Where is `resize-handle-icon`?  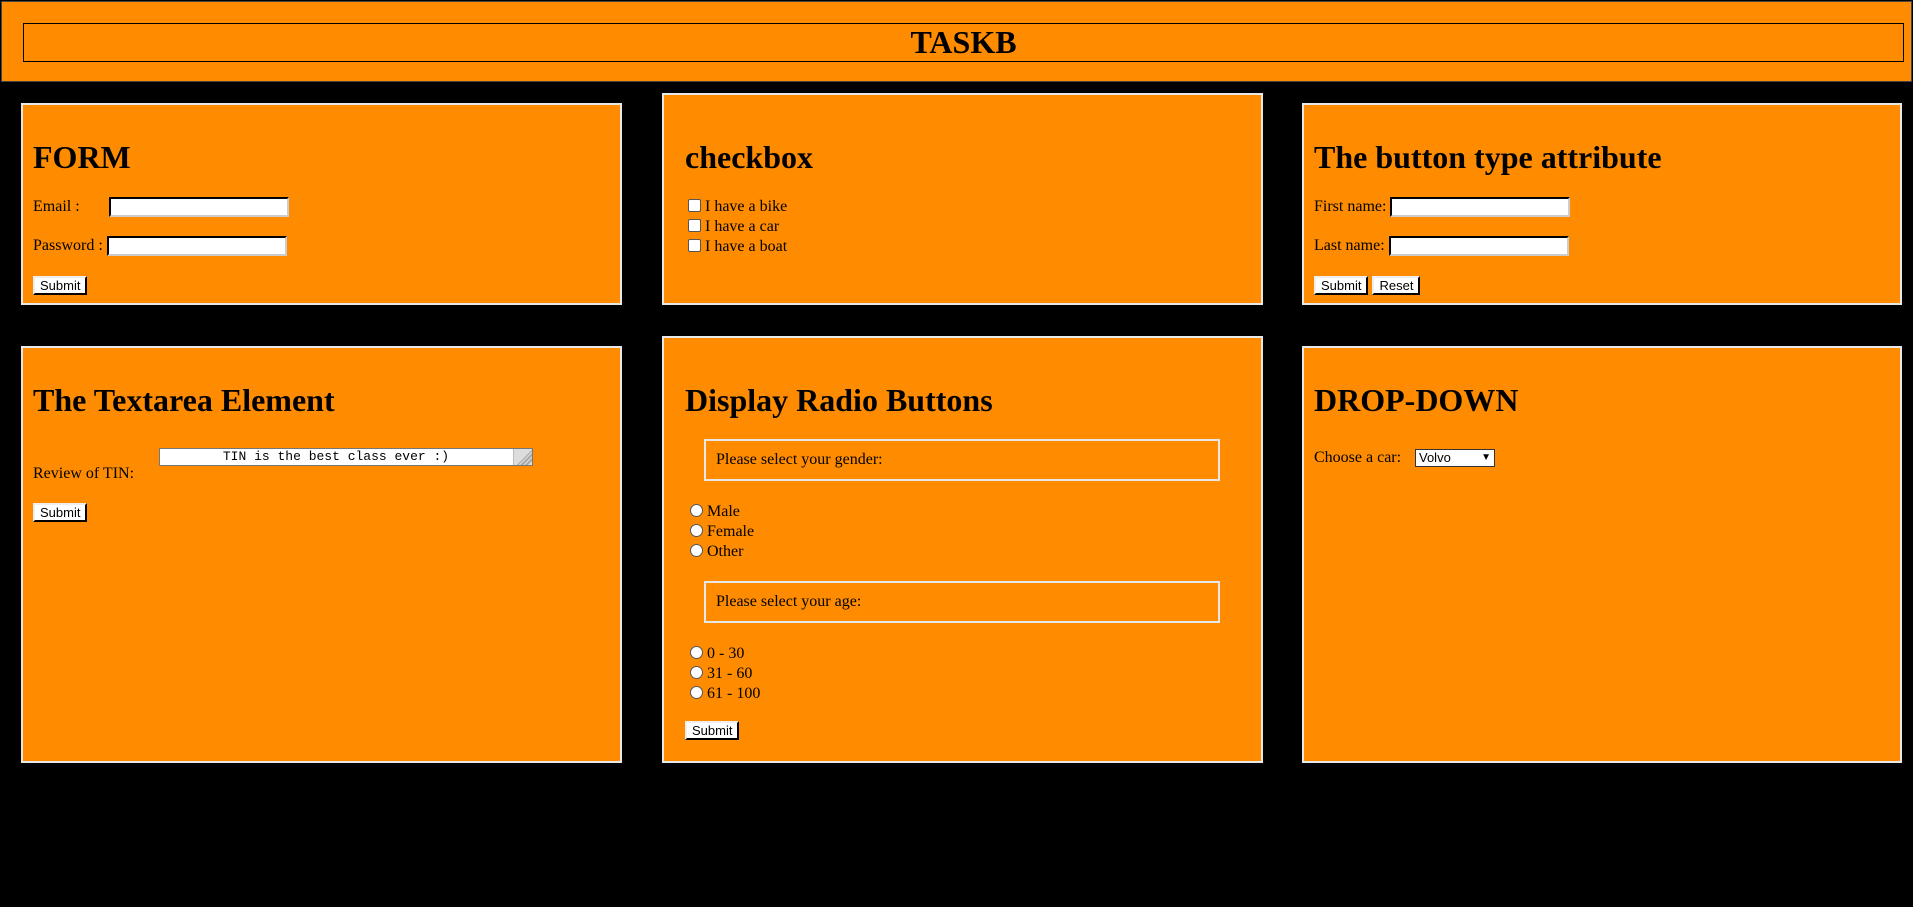 resize-handle-icon is located at coordinates (522, 457).